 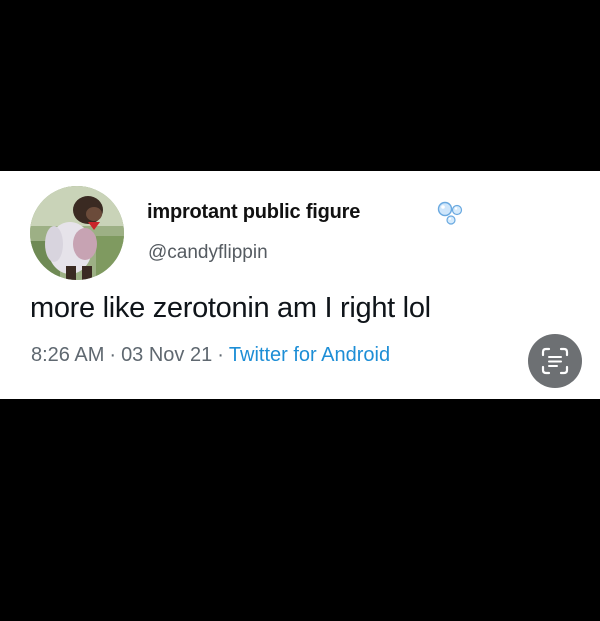 I want to click on avatar, so click(x=77, y=233).